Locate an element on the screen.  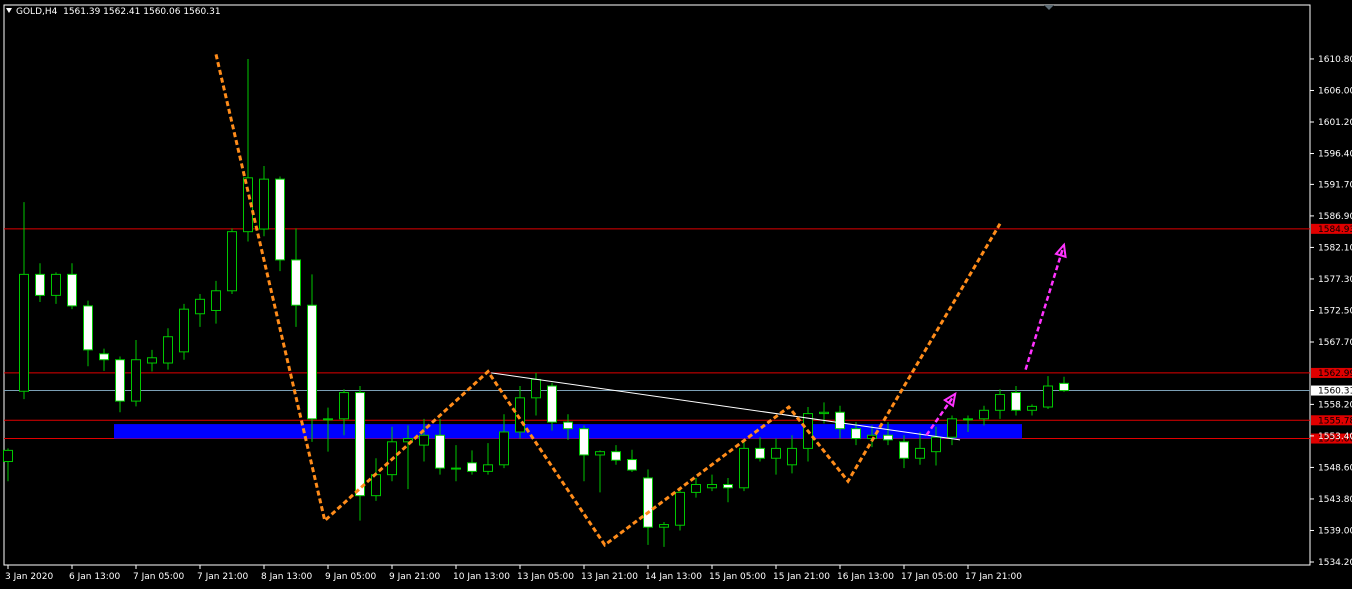
y-tick-label: 1543.80 is located at coordinates (1335, 500).